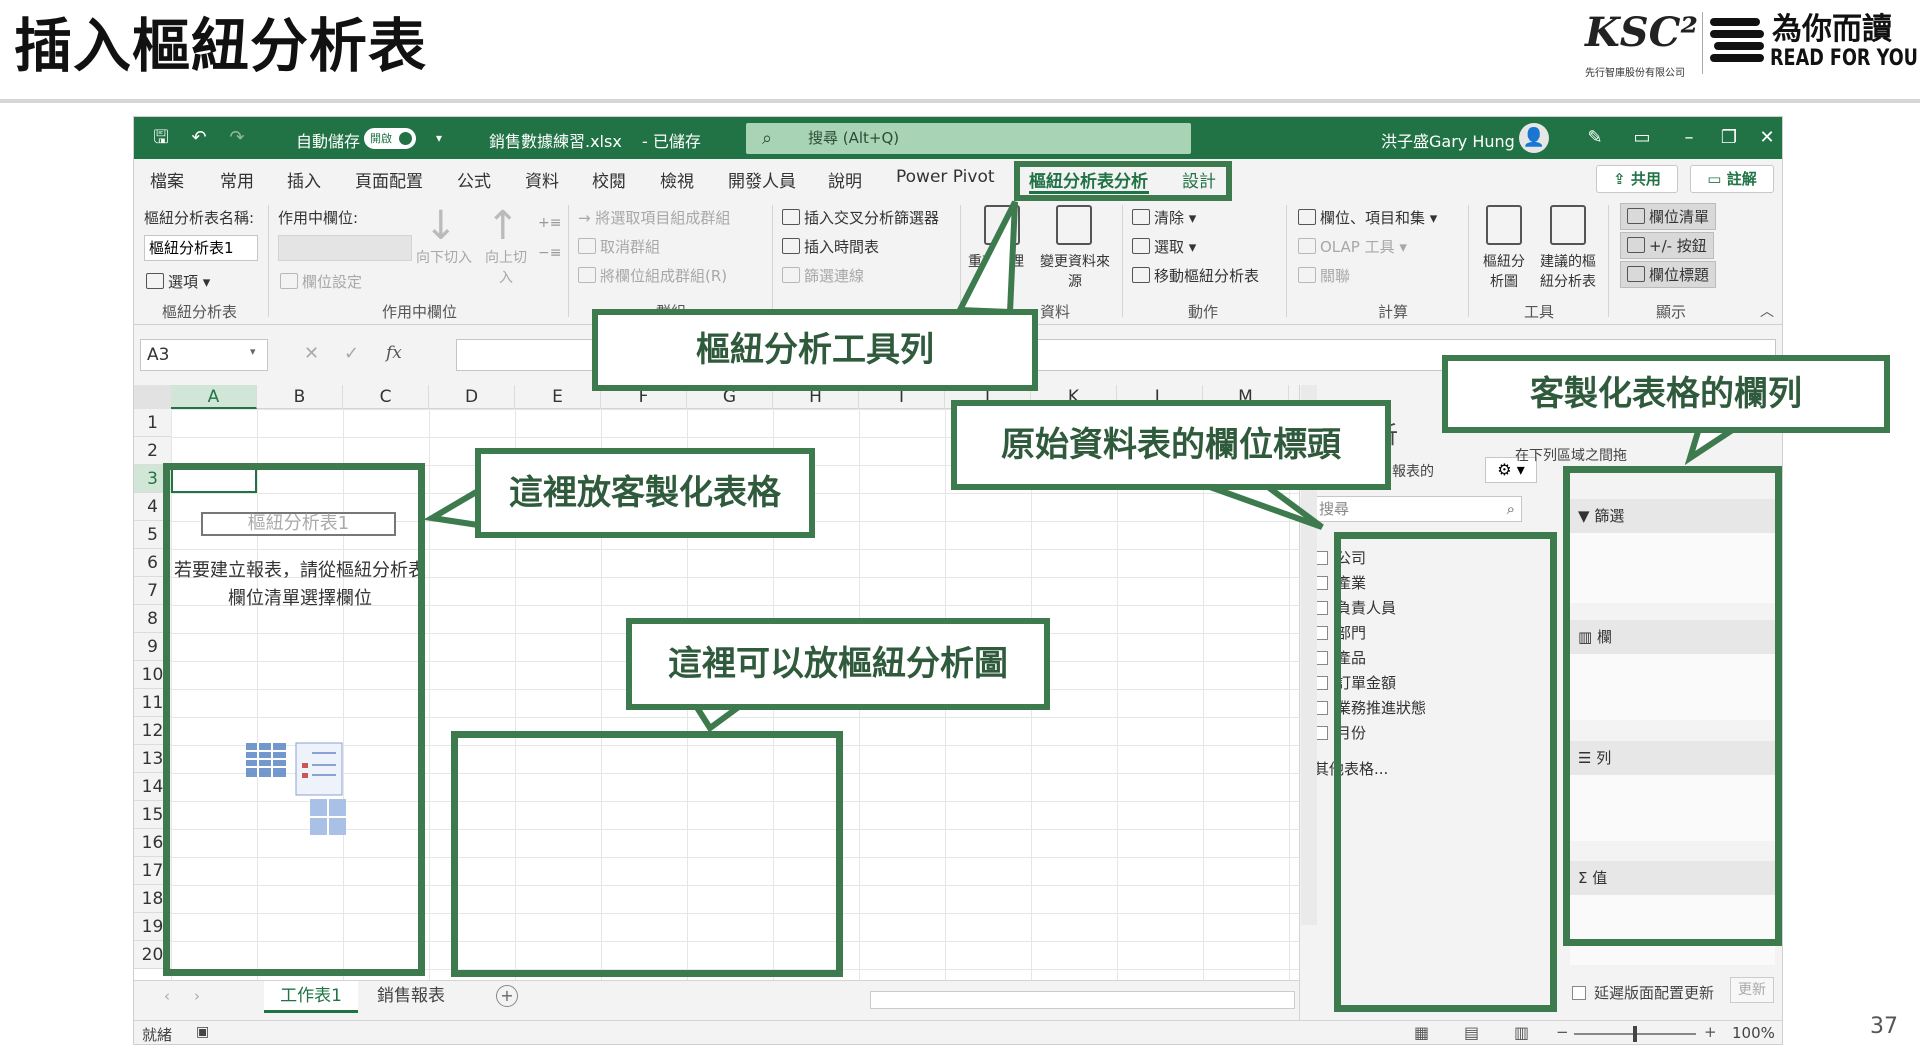 The width and height of the screenshot is (1920, 1059). Describe the element at coordinates (838, 664) in the screenshot. I see `callout-pivot-chart: 這裡可以放樞紐分析圖` at that location.